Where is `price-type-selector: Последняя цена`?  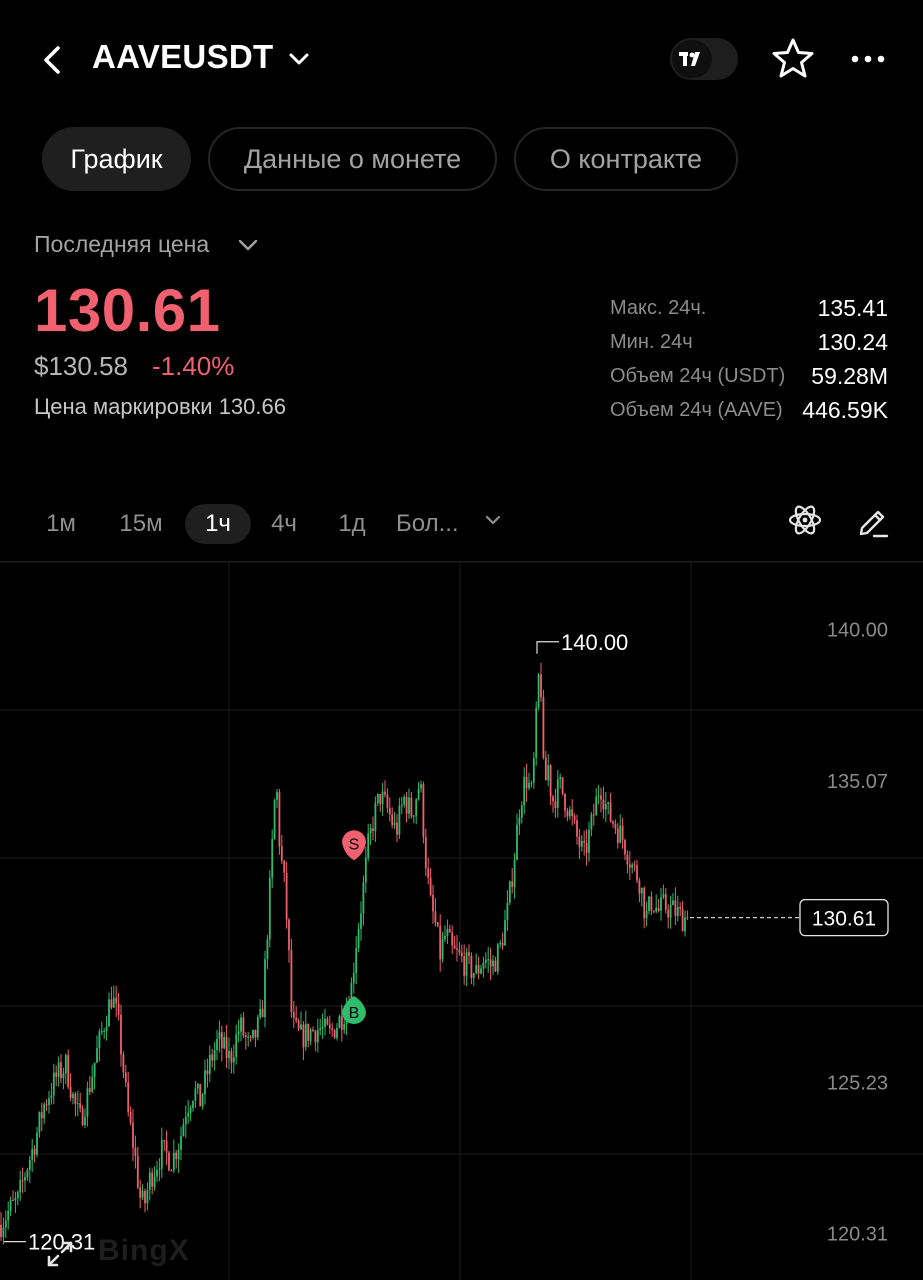
price-type-selector: Последняя цена is located at coordinates (121, 244).